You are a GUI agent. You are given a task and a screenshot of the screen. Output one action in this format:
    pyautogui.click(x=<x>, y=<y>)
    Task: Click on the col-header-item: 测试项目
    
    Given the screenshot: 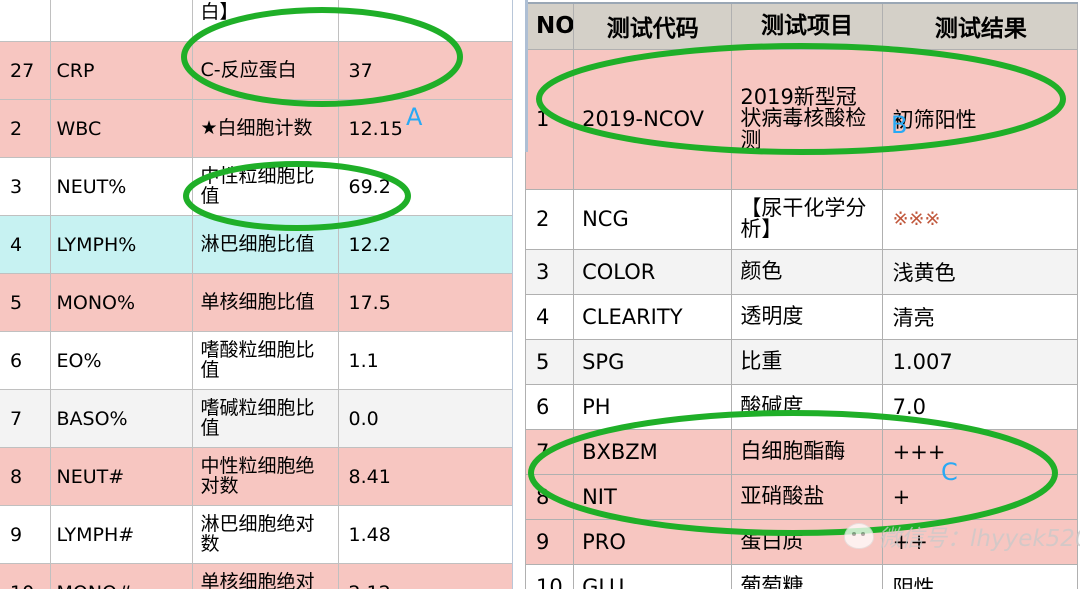 What is the action you would take?
    pyautogui.click(x=807, y=26)
    